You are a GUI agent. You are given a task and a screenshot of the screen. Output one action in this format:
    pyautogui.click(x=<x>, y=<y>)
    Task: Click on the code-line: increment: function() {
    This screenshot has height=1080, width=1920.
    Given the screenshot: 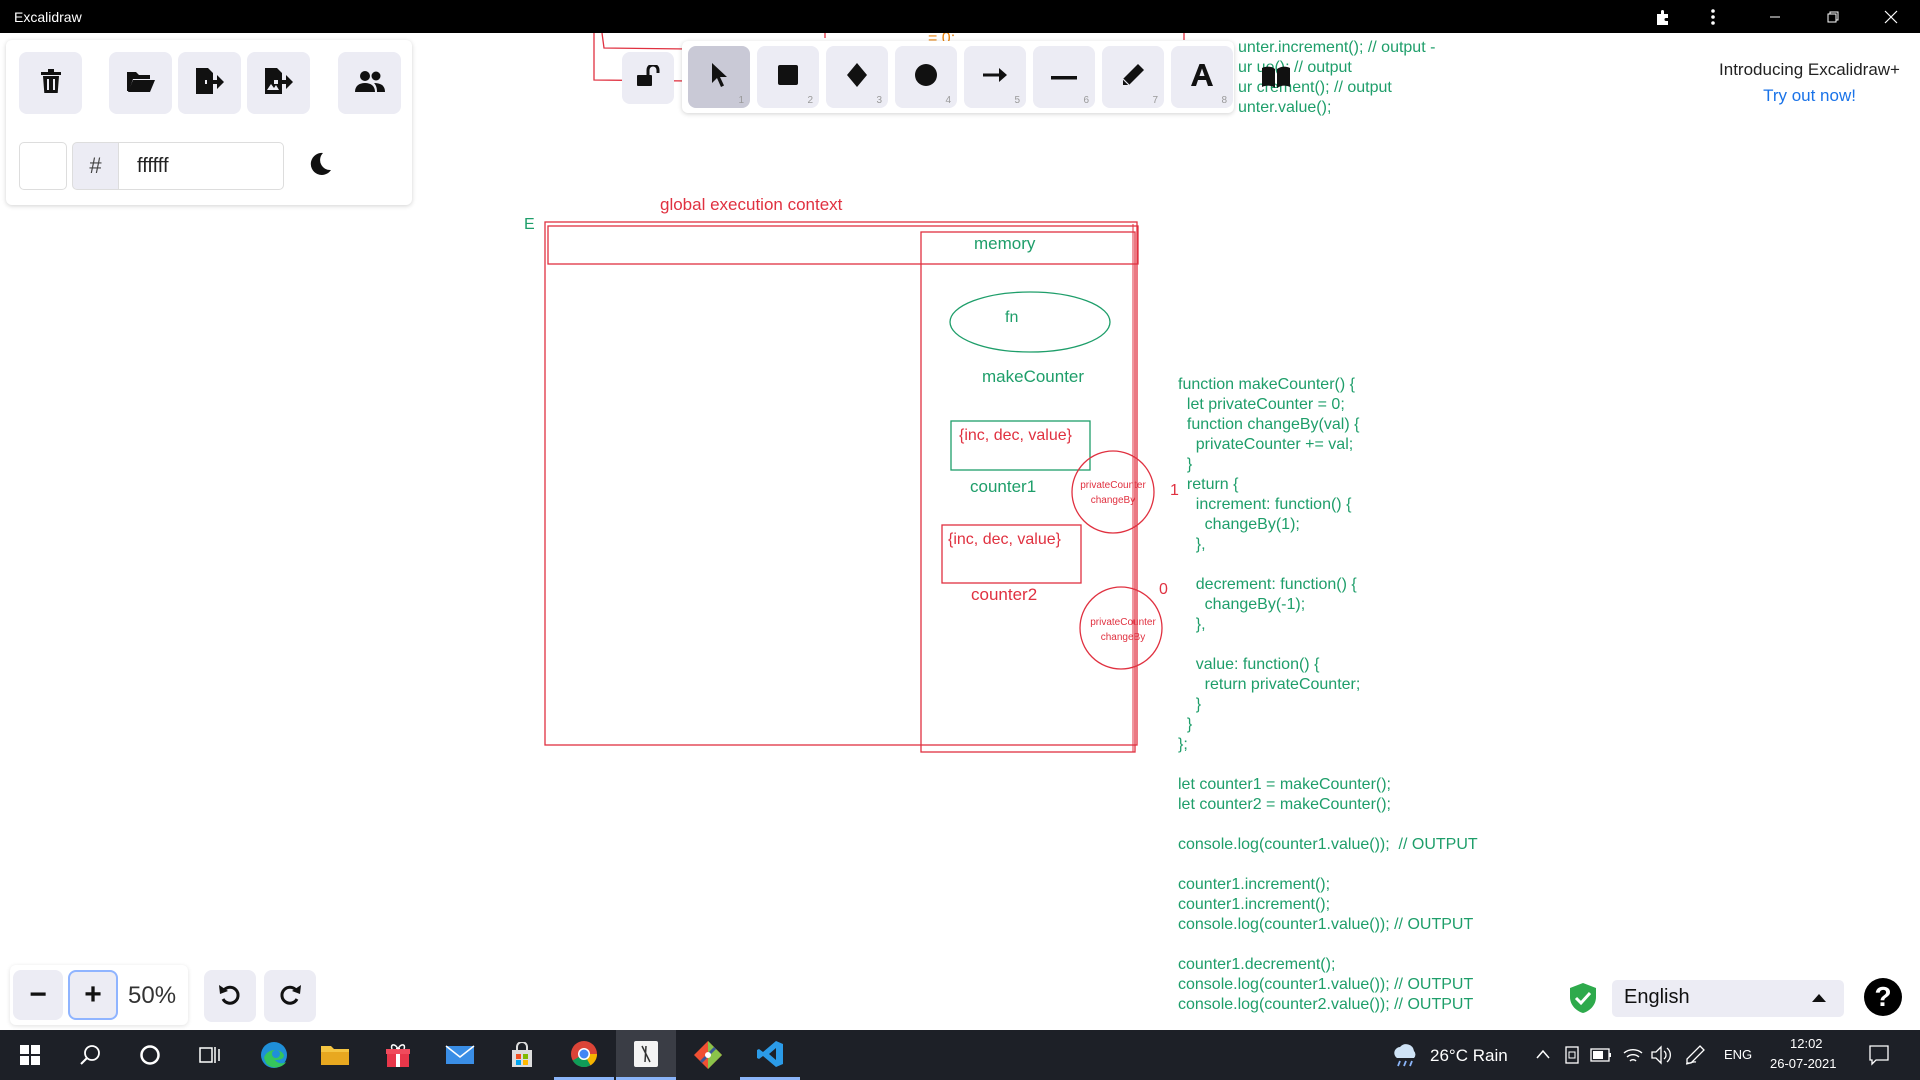 What is the action you would take?
    pyautogui.click(x=1265, y=504)
    